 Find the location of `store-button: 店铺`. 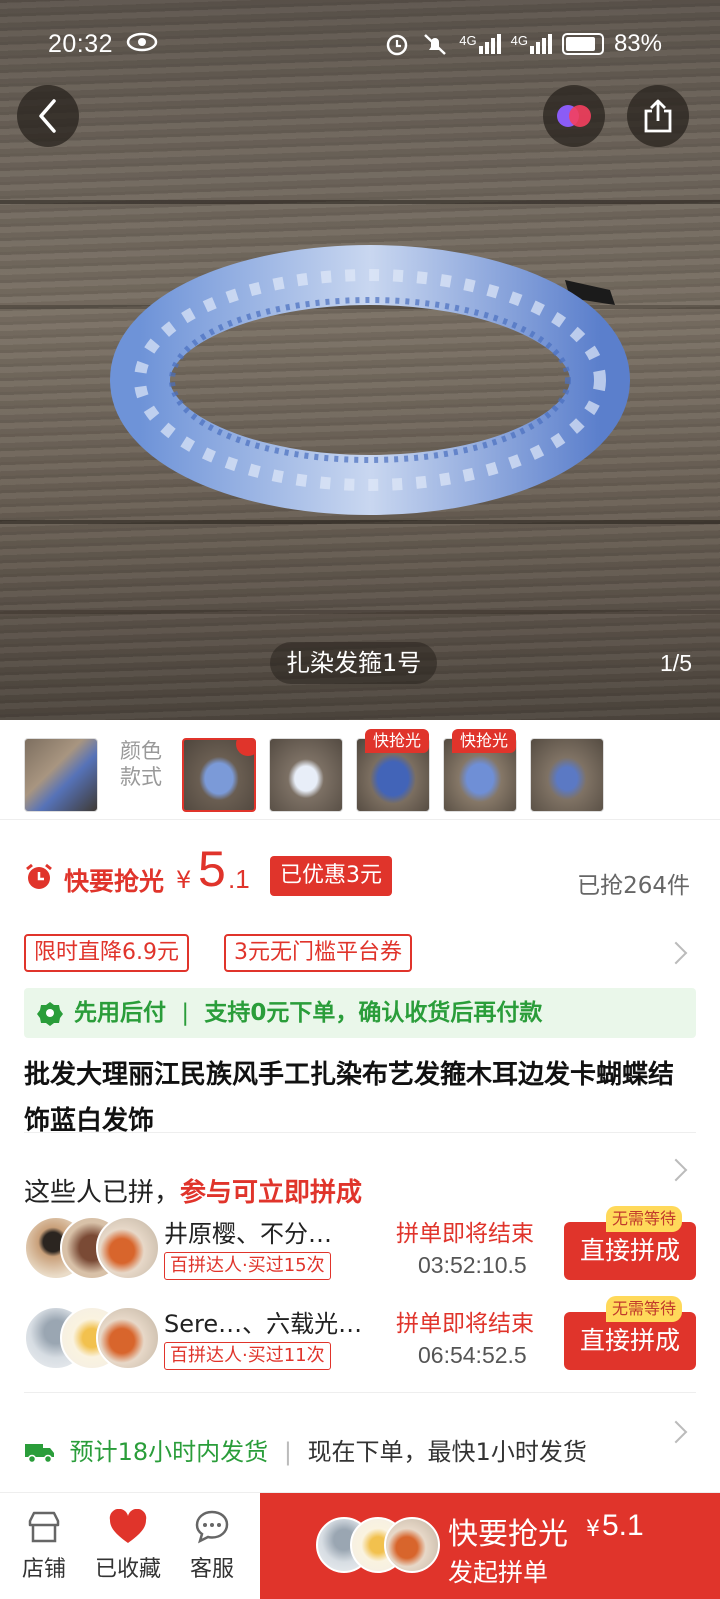

store-button: 店铺 is located at coordinates (44, 1546).